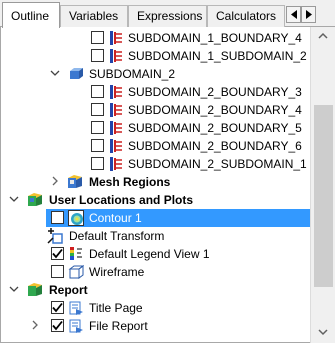  I want to click on contour-icon, so click(76, 218).